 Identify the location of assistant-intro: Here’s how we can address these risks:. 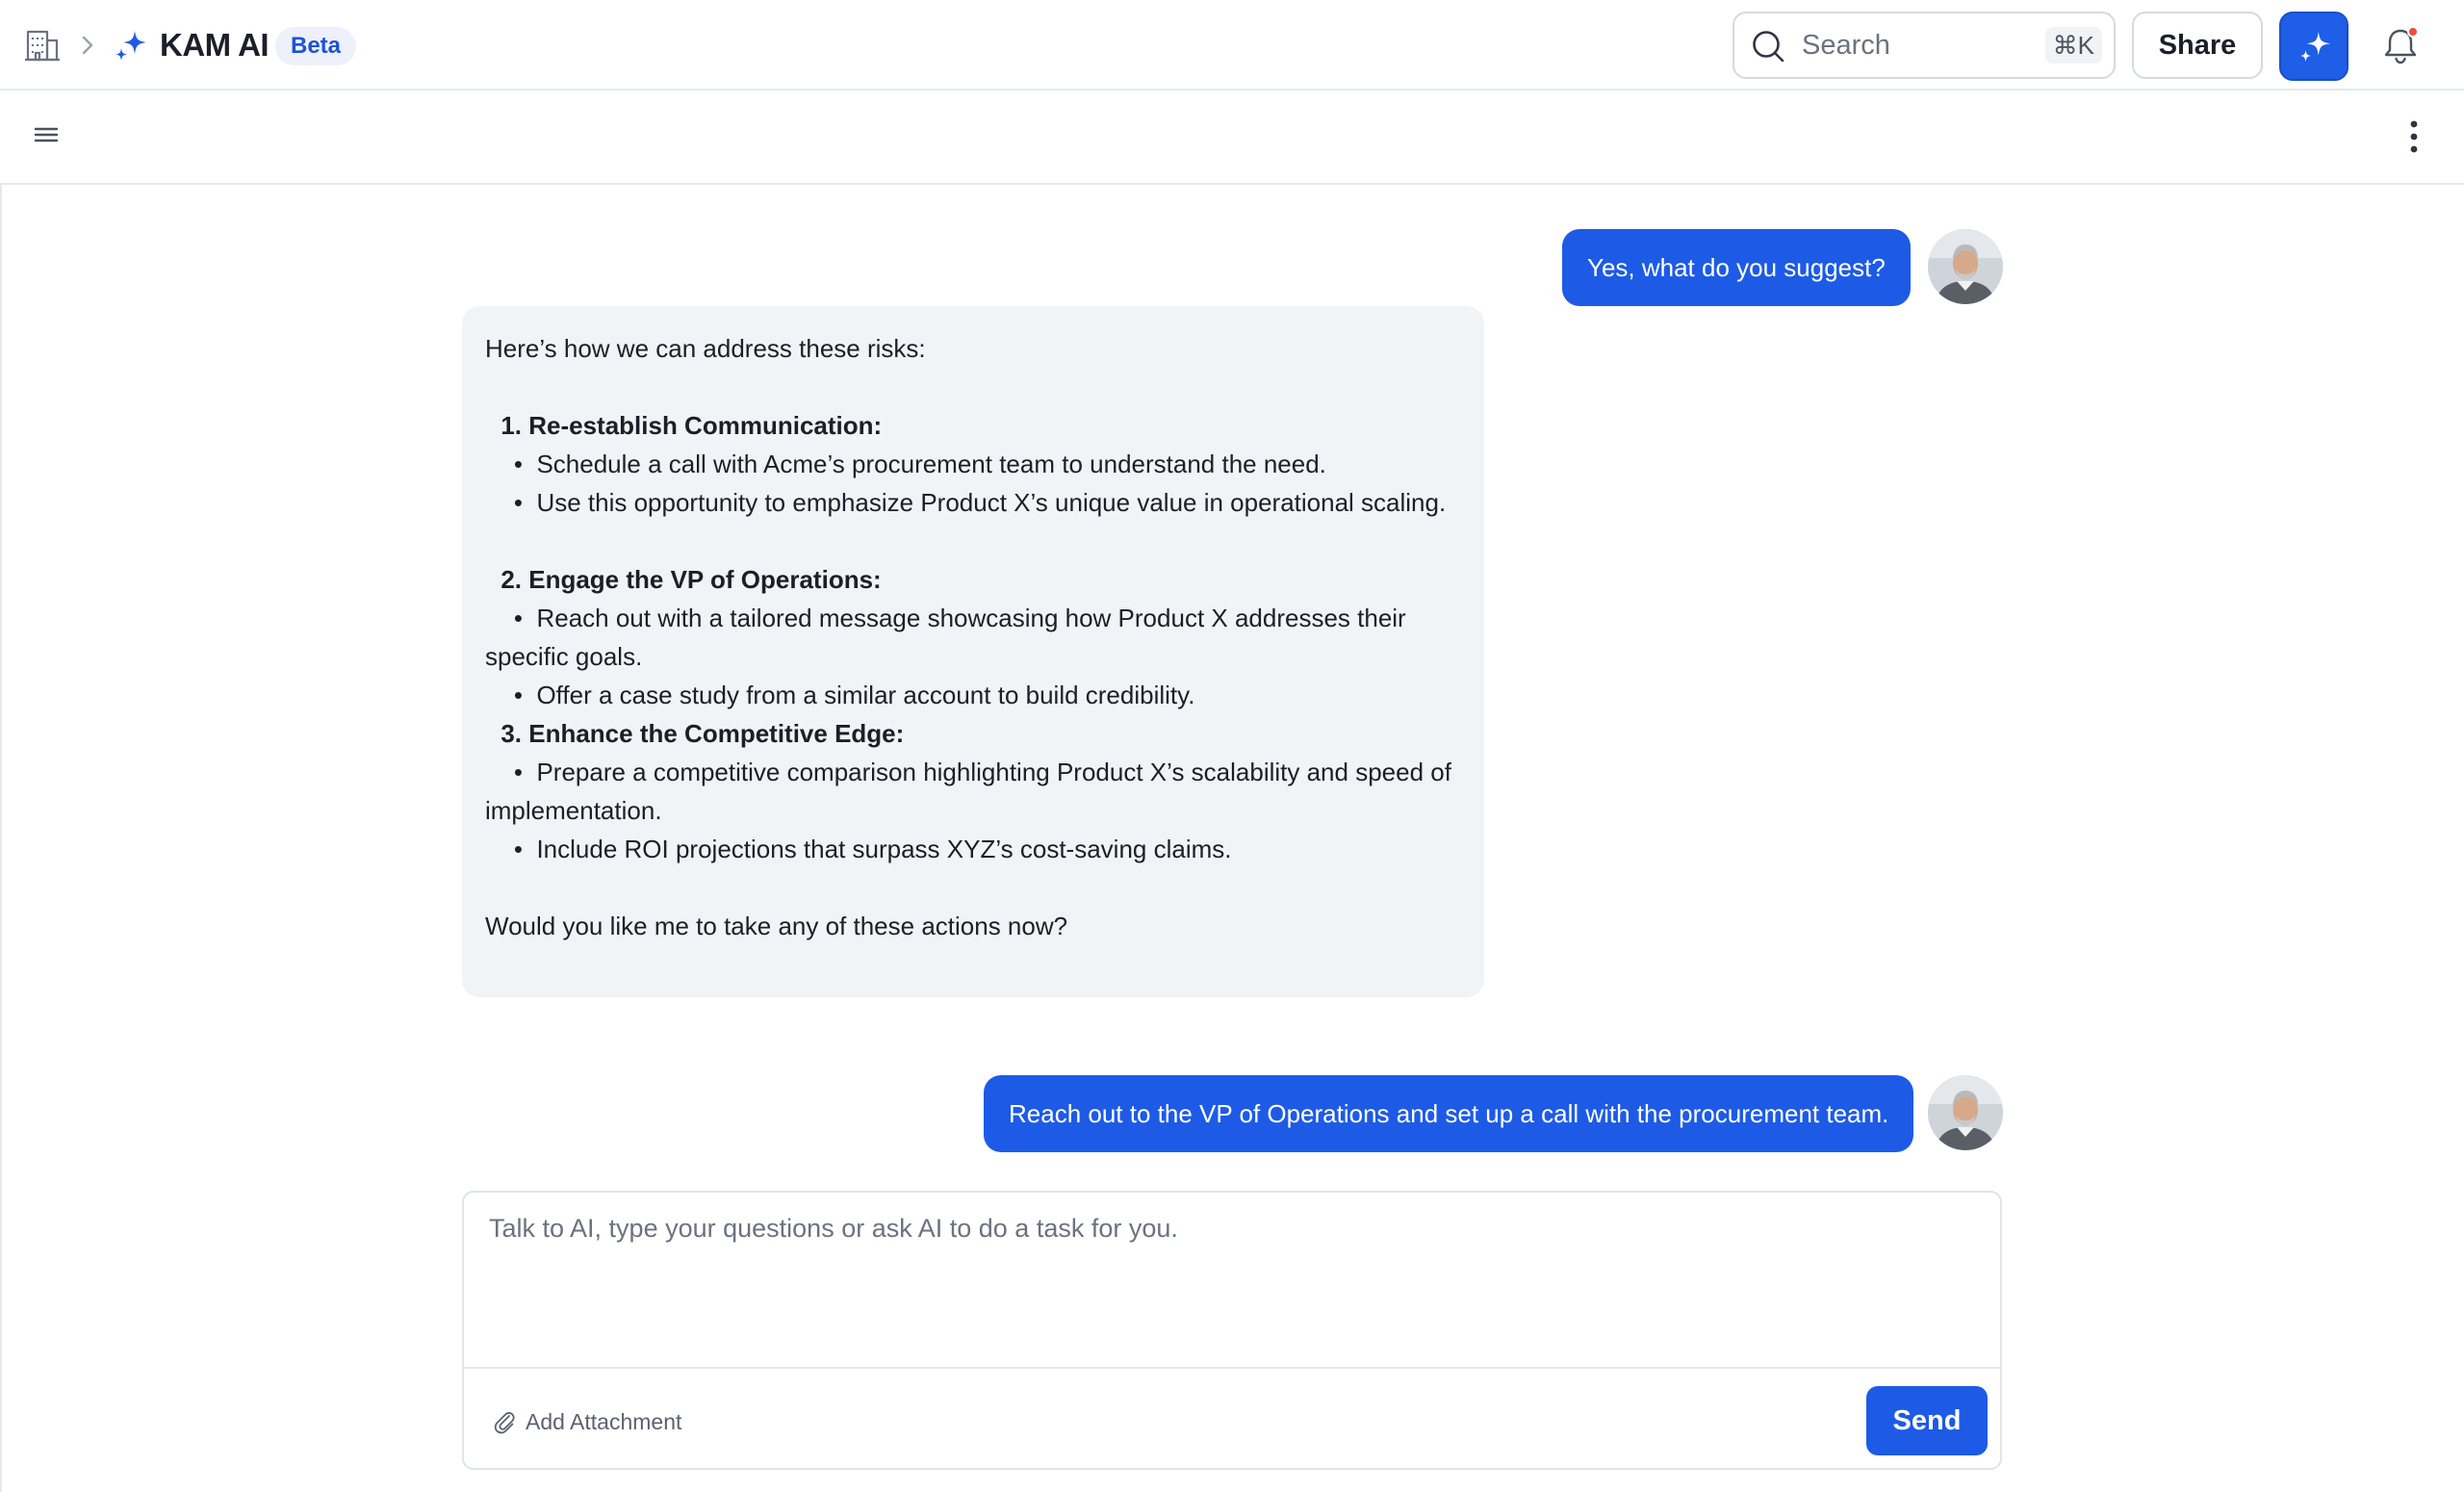
(705, 348).